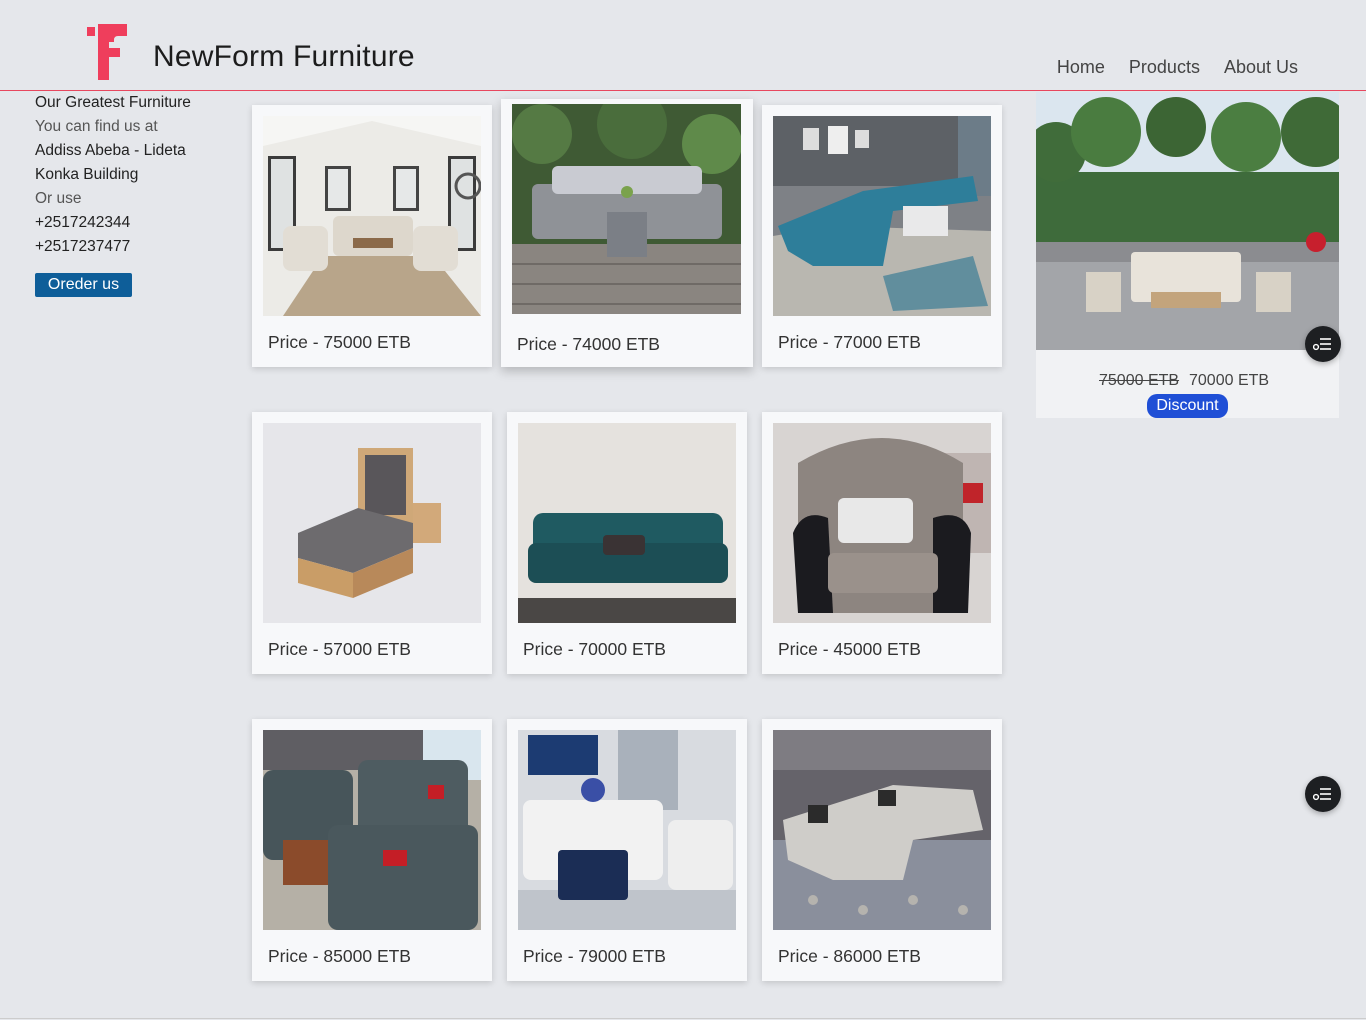 The height and width of the screenshot is (1020, 1366). What do you see at coordinates (372, 216) in the screenshot?
I see `white-living-room-image` at bounding box center [372, 216].